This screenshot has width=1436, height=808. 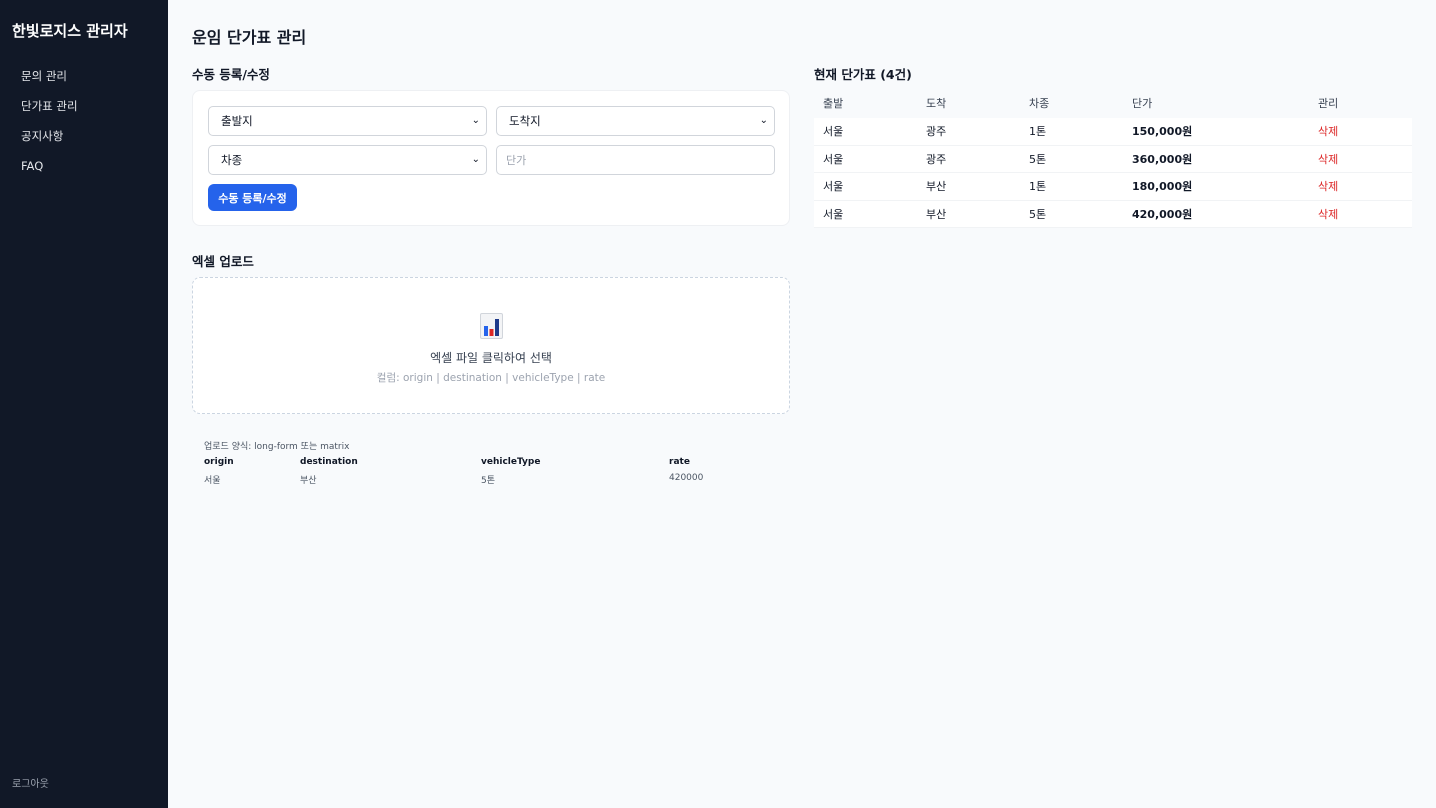 I want to click on sidebar-item-inquiries: 문의 관리, so click(x=84, y=76).